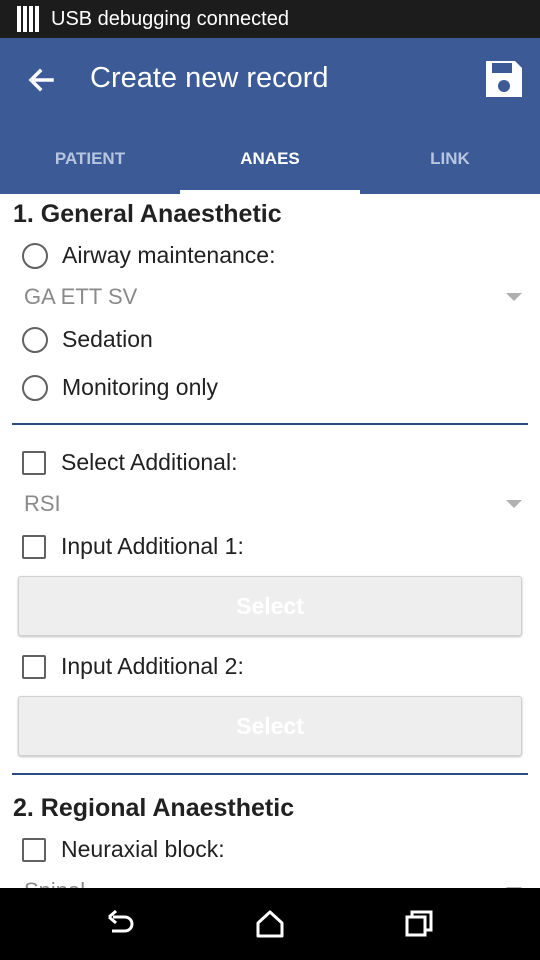  What do you see at coordinates (270, 726) in the screenshot?
I see `select-button-2: Select` at bounding box center [270, 726].